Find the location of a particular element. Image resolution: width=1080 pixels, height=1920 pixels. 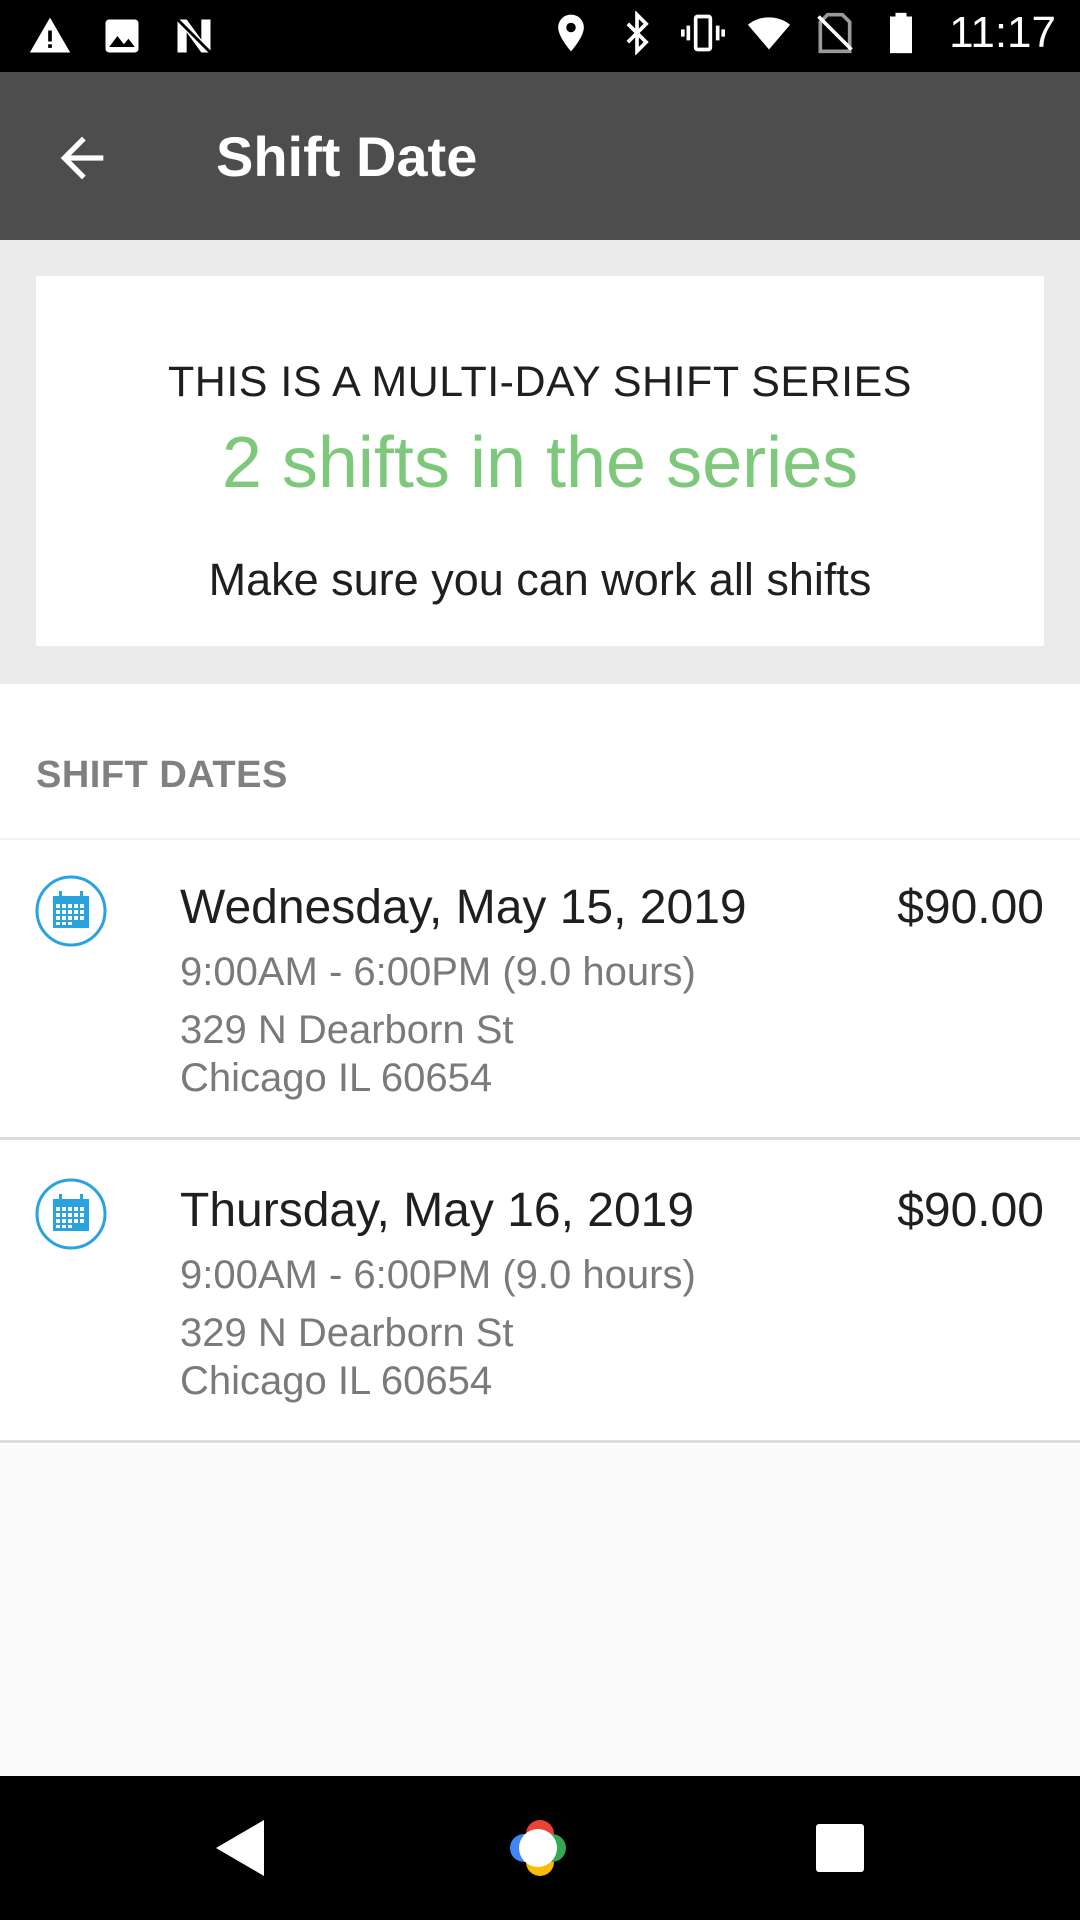

no-sim-icon is located at coordinates (835, 33).